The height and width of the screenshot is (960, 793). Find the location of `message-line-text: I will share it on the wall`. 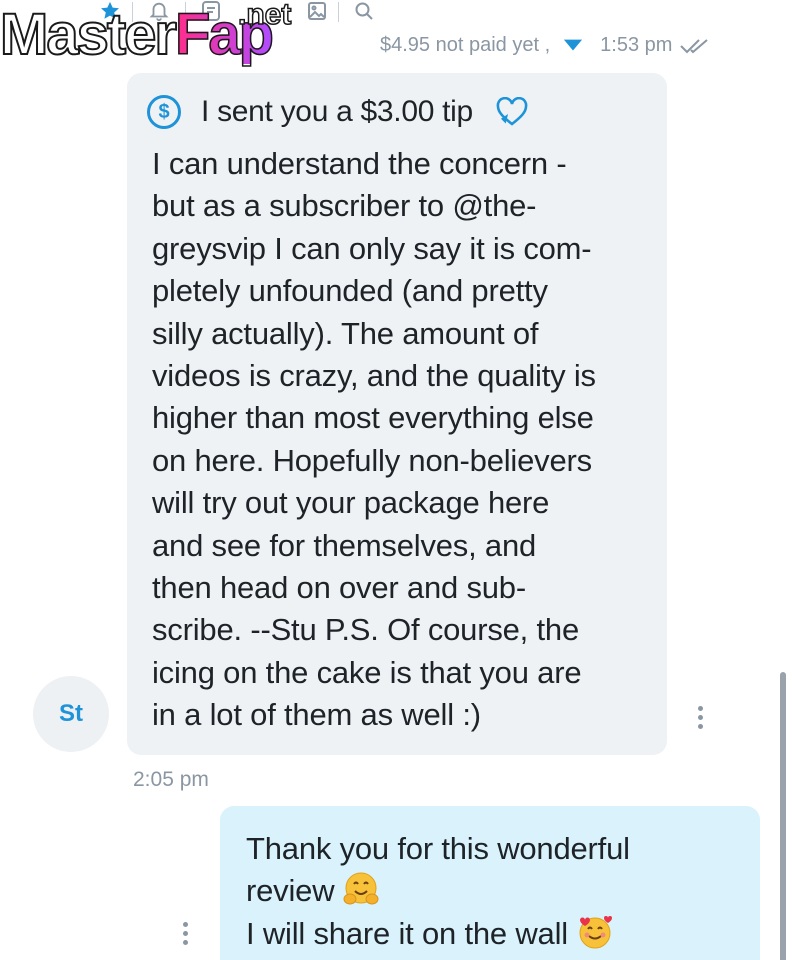

message-line-text: I will share it on the wall is located at coordinates (407, 933).